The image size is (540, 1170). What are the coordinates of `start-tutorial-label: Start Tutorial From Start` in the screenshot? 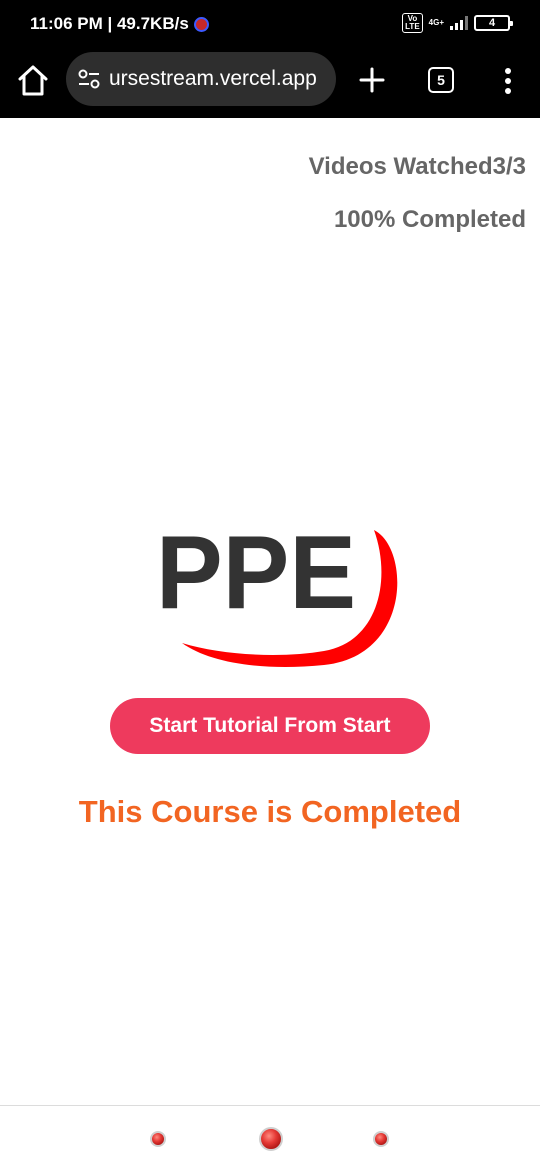 It's located at (270, 725).